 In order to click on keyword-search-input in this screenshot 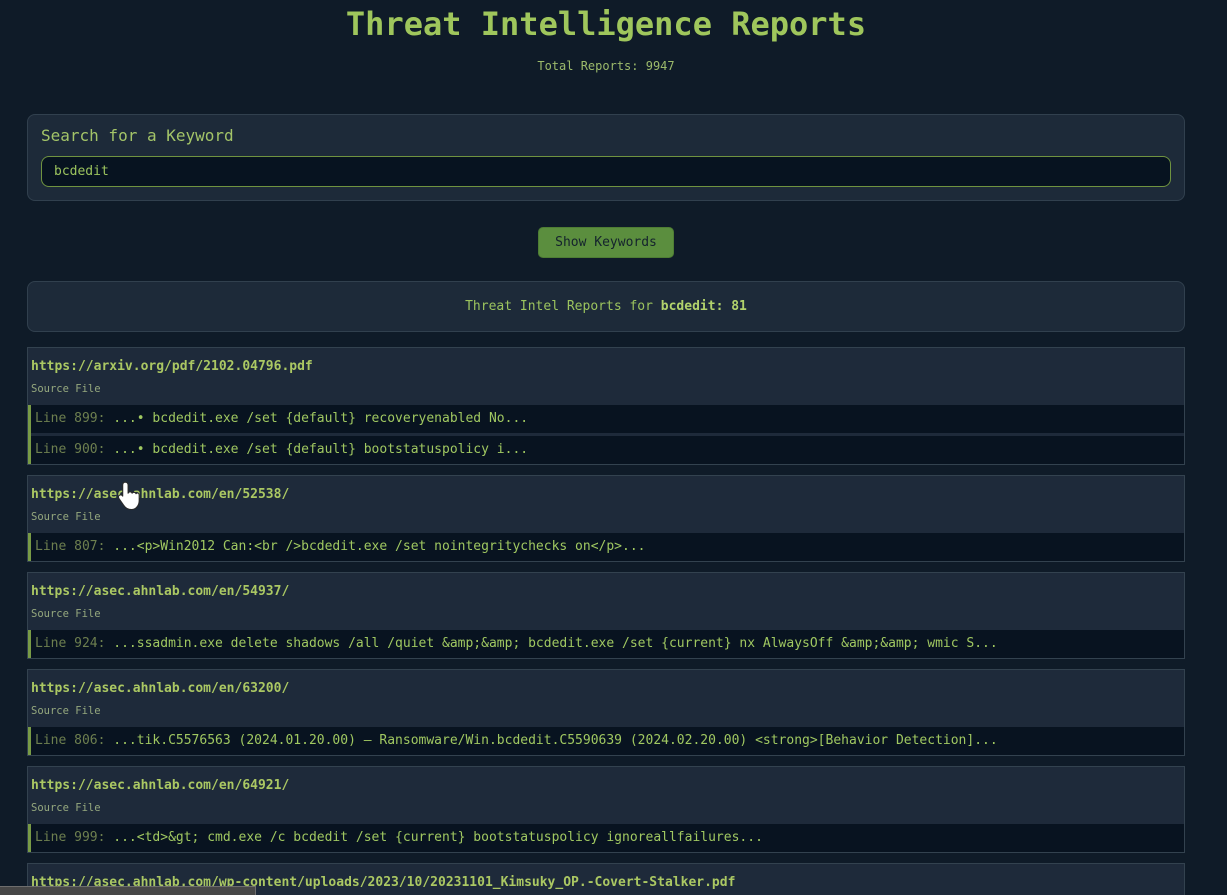, I will do `click(606, 171)`.